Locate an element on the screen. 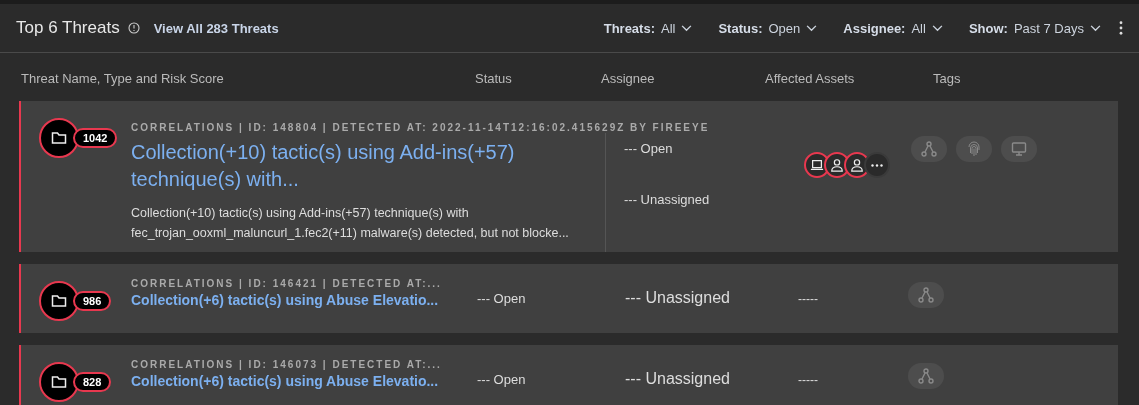 The height and width of the screenshot is (405, 1139). more-icon is located at coordinates (877, 165).